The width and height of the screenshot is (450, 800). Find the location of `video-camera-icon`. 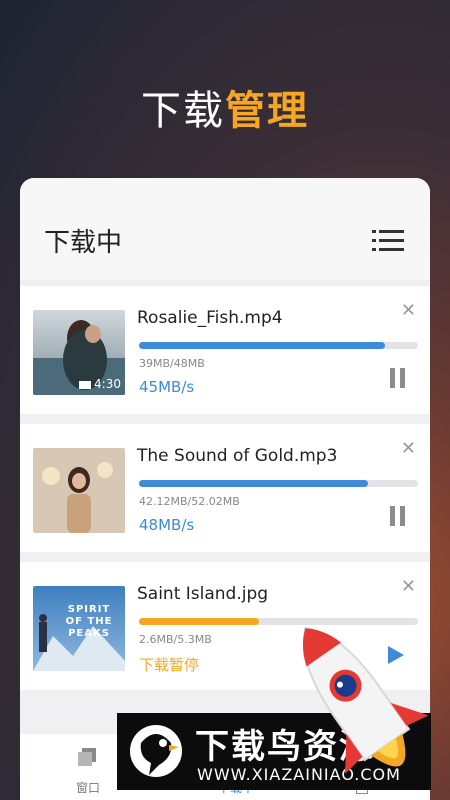

video-camera-icon is located at coordinates (85, 384).